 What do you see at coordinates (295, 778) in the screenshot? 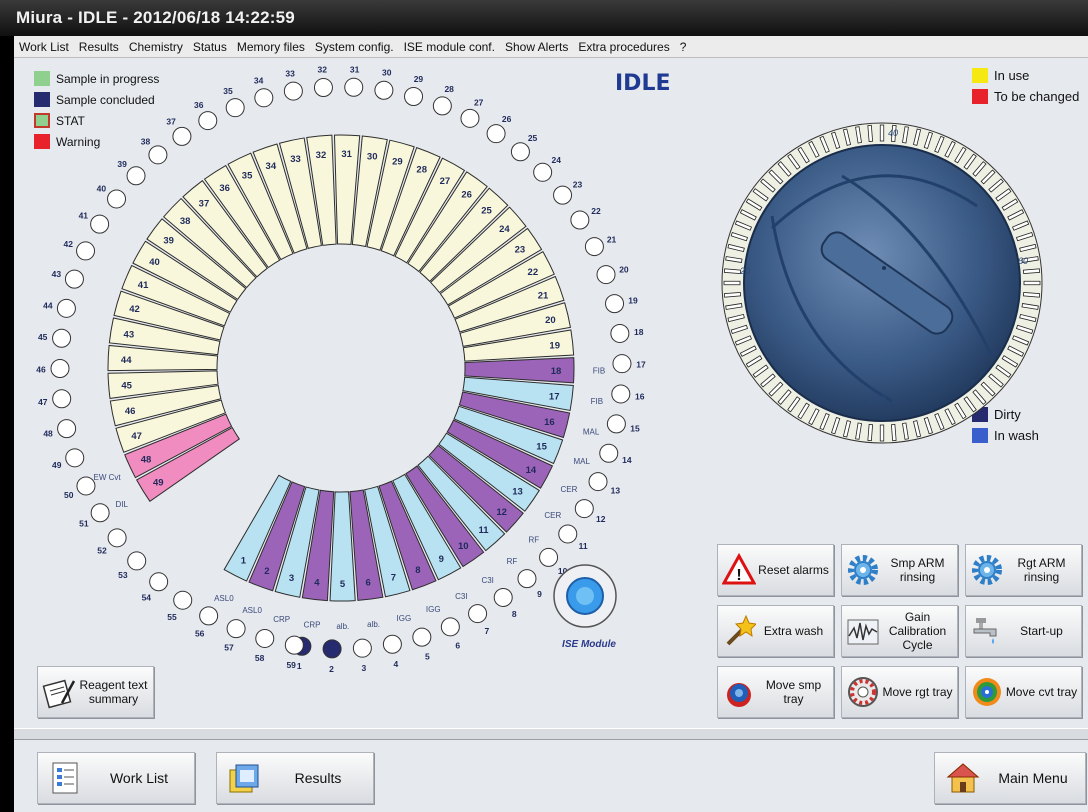
I see `results-button: Results` at bounding box center [295, 778].